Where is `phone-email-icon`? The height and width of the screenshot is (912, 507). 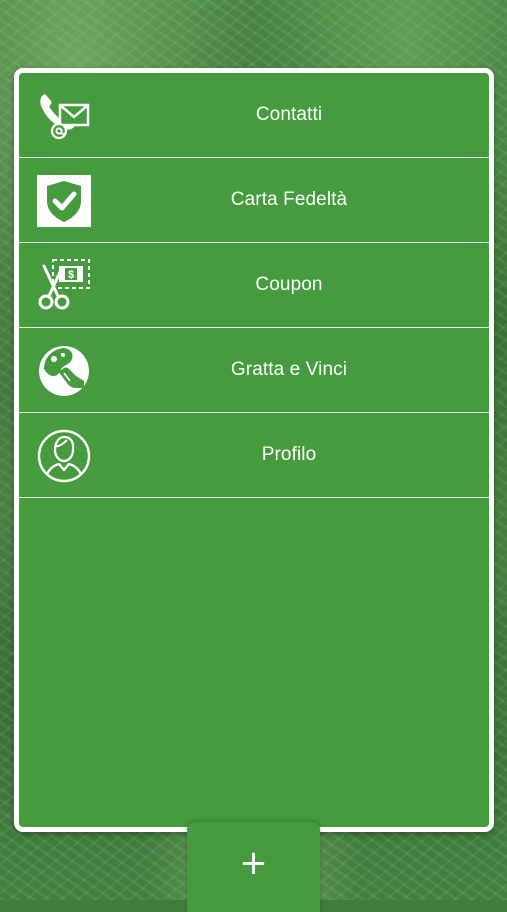 phone-email-icon is located at coordinates (65, 117).